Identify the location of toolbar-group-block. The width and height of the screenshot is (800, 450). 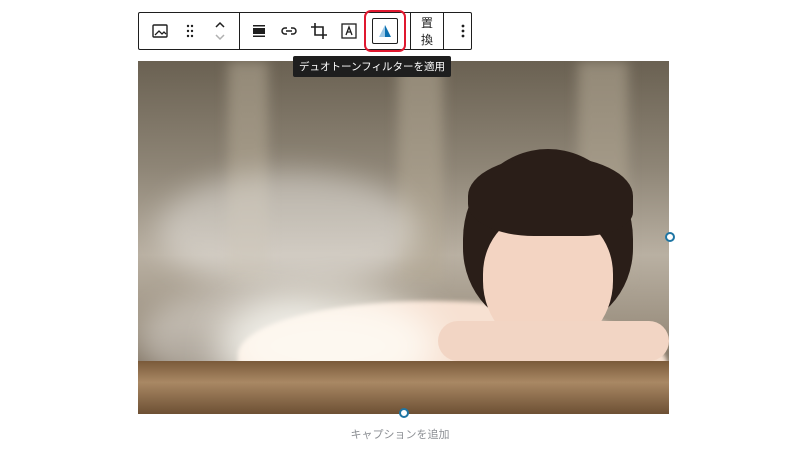
(189, 31).